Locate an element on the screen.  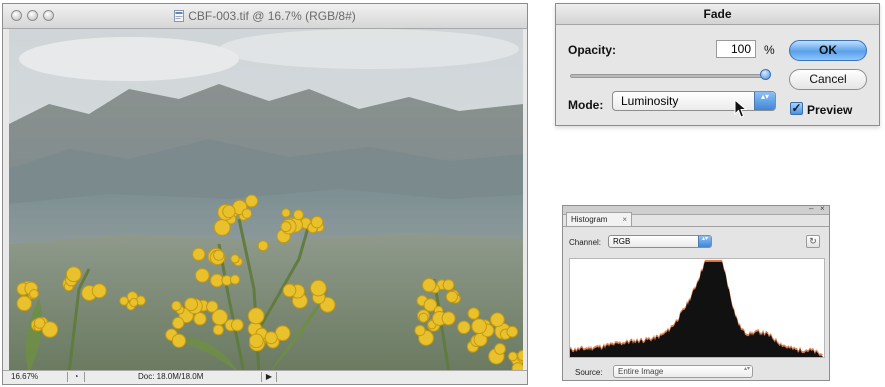
channel-label: Channel: is located at coordinates (585, 242).